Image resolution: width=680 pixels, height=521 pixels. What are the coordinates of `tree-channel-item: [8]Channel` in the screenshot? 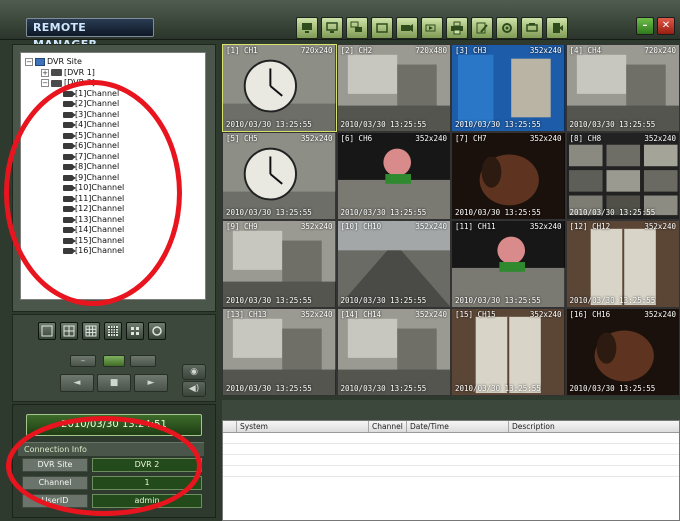 It's located at (113, 167).